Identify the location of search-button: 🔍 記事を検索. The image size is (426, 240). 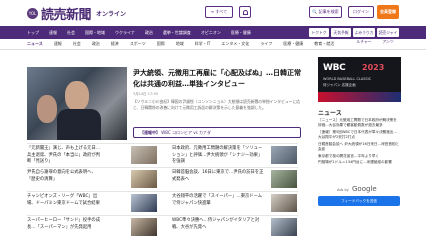
(325, 12).